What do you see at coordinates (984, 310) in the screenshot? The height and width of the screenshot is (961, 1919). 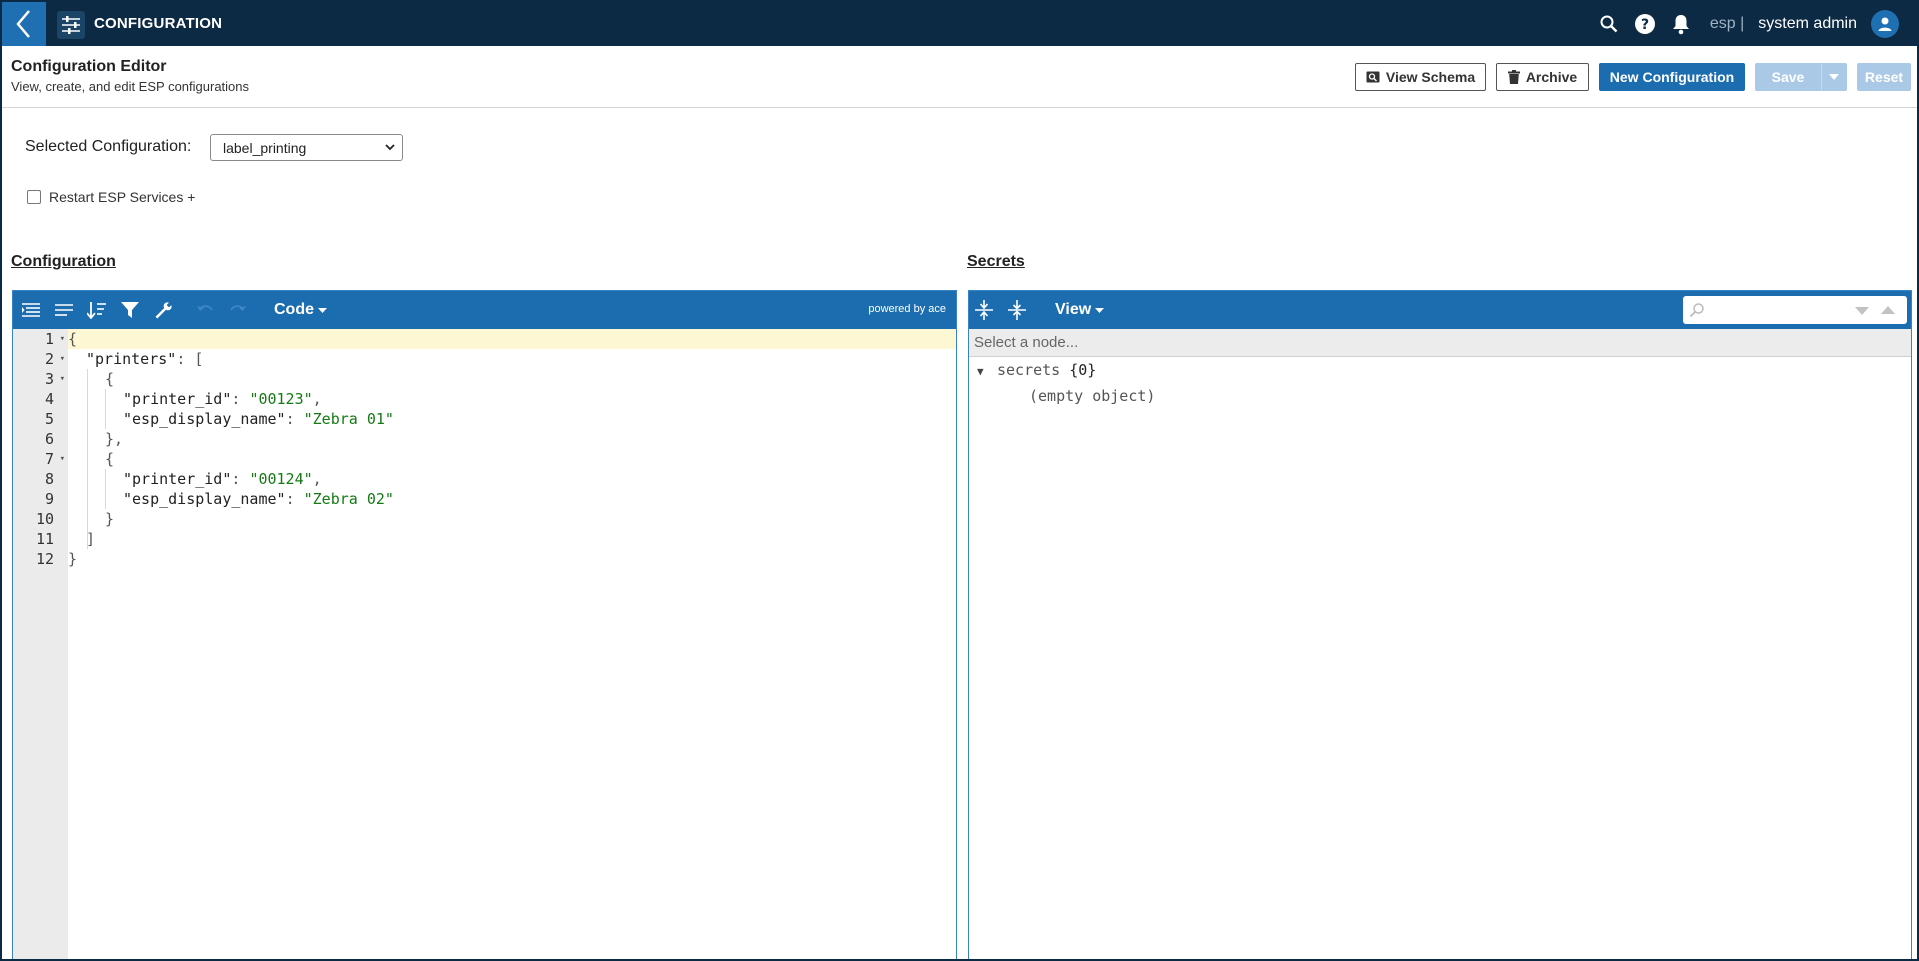 I see `expand-all-icon` at bounding box center [984, 310].